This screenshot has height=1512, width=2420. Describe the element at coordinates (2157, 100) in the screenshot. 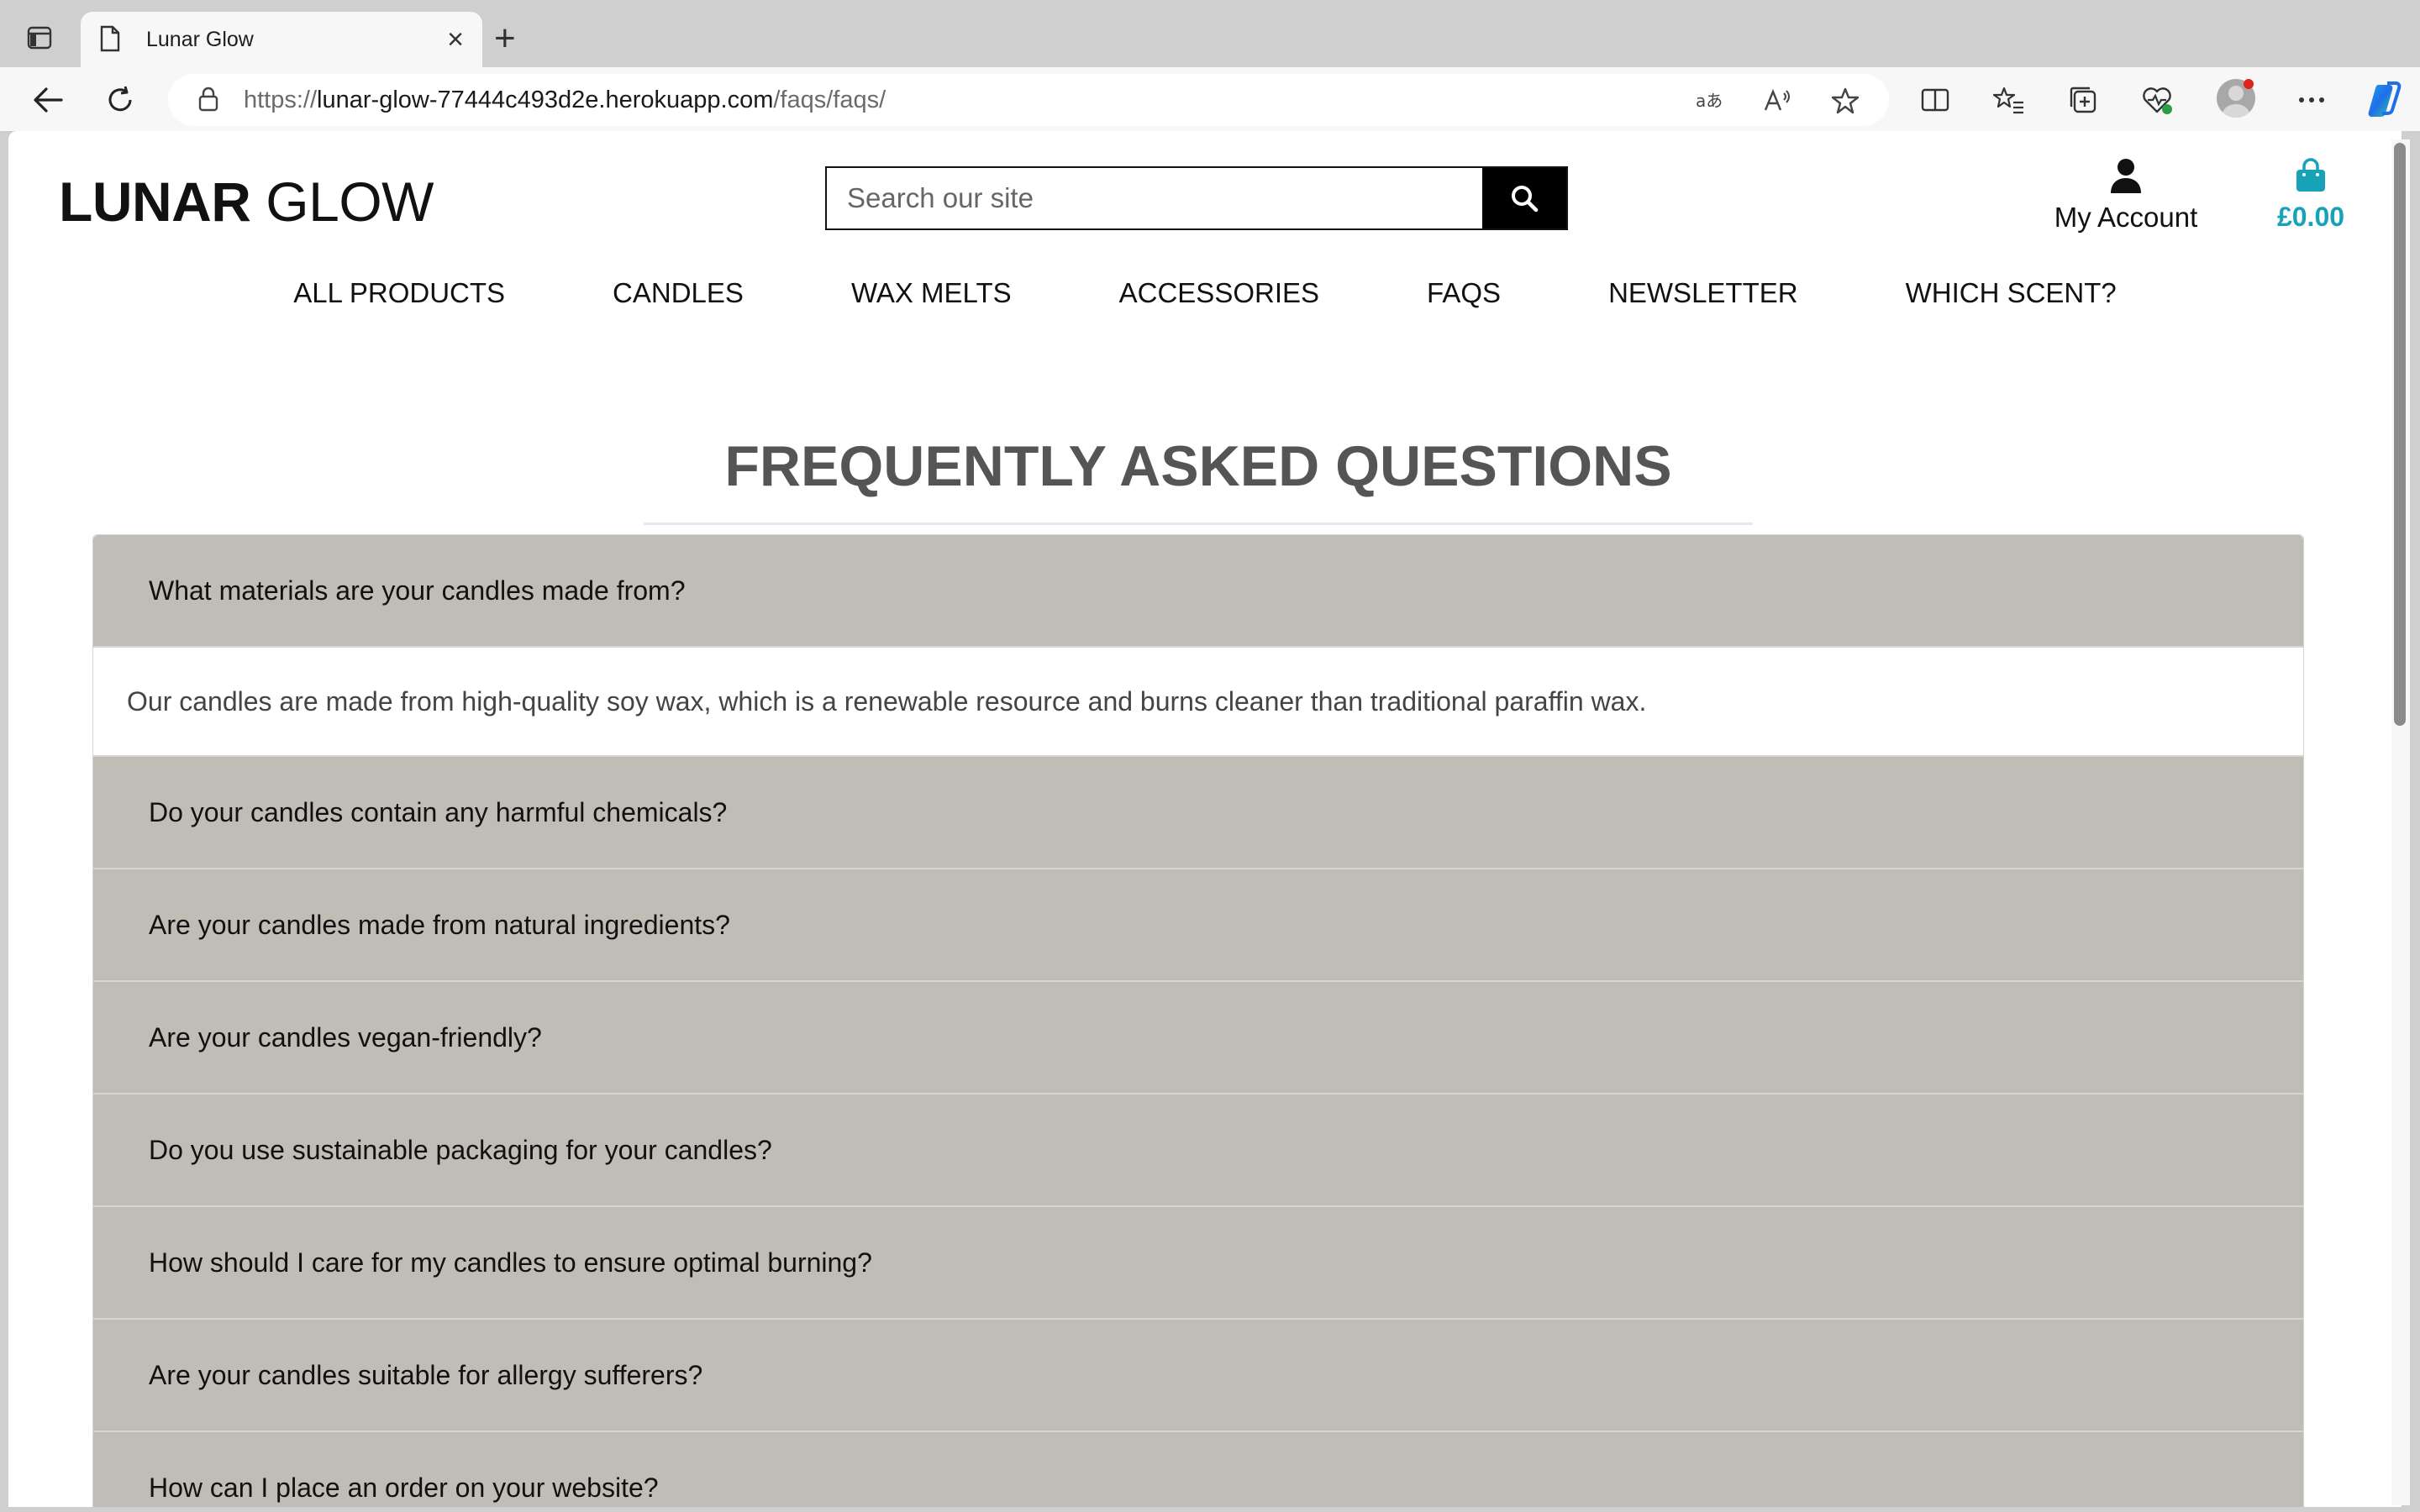

I see `browser-essentials-icon` at that location.